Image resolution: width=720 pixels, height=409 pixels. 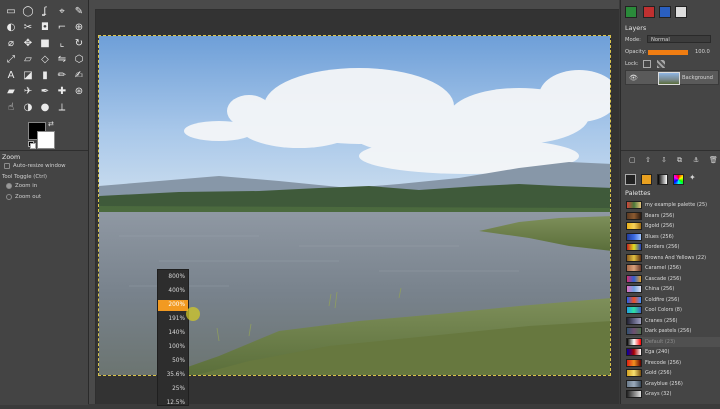 What do you see at coordinates (173, 305) in the screenshot?
I see `zoom-preset-item: 200%` at bounding box center [173, 305].